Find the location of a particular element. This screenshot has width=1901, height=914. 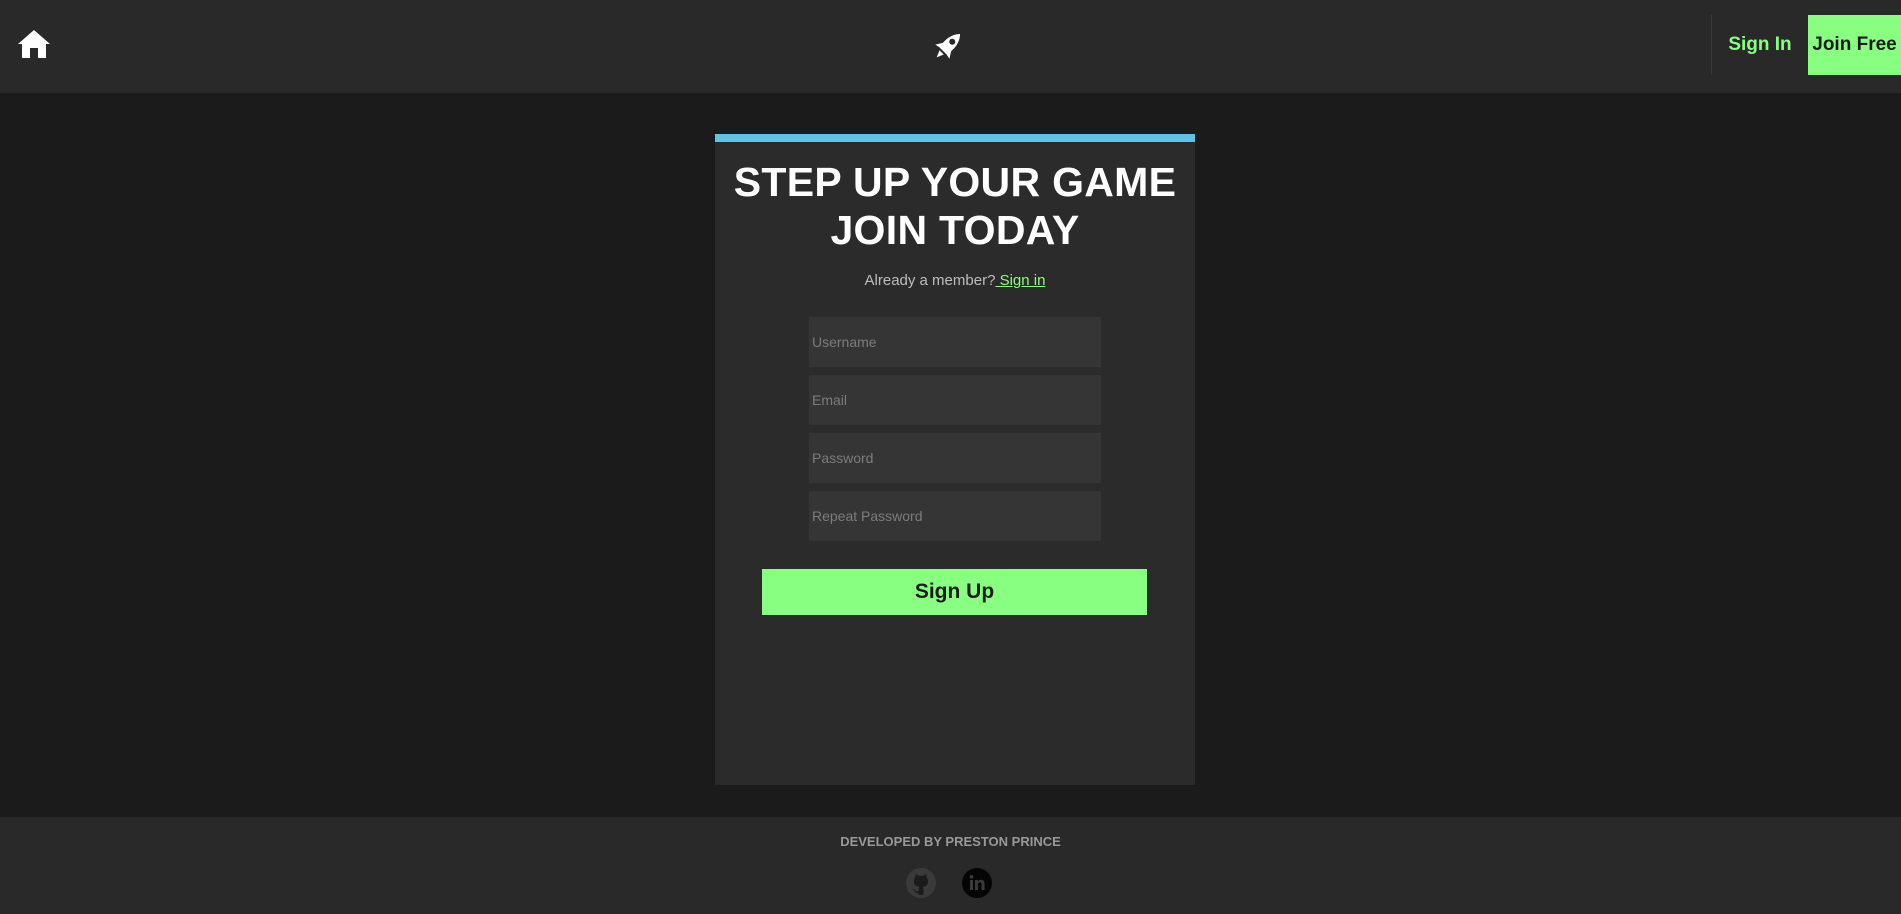

already-member-line: Already a member? Sign in is located at coordinates (955, 280).